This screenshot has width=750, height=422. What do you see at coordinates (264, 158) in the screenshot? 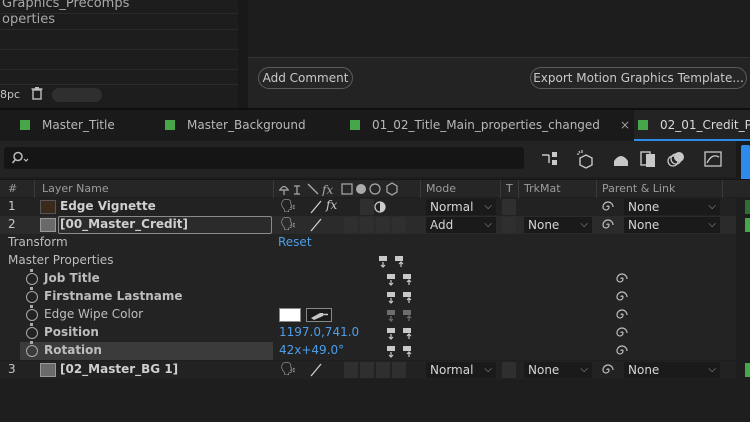
I see `layer-search-input` at bounding box center [264, 158].